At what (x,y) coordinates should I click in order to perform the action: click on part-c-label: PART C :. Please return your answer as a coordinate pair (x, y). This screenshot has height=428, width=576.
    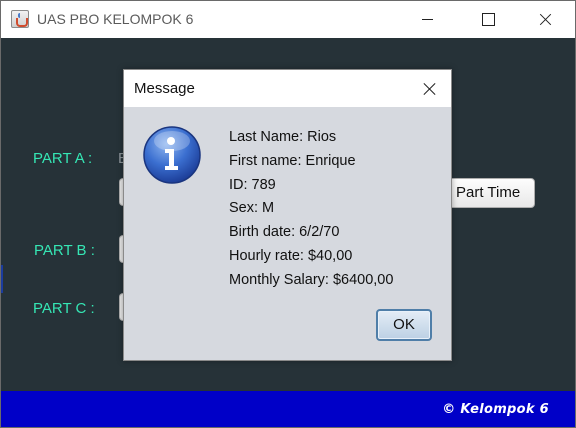
    Looking at the image, I should click on (64, 308).